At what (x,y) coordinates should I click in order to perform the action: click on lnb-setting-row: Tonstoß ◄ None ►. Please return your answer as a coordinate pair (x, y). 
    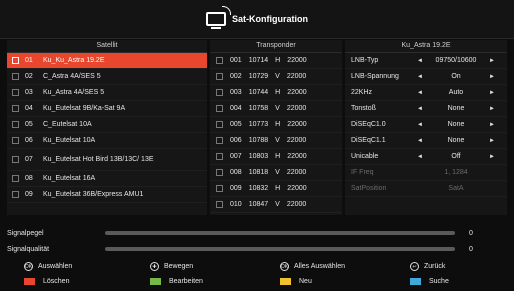
    Looking at the image, I should click on (426, 109).